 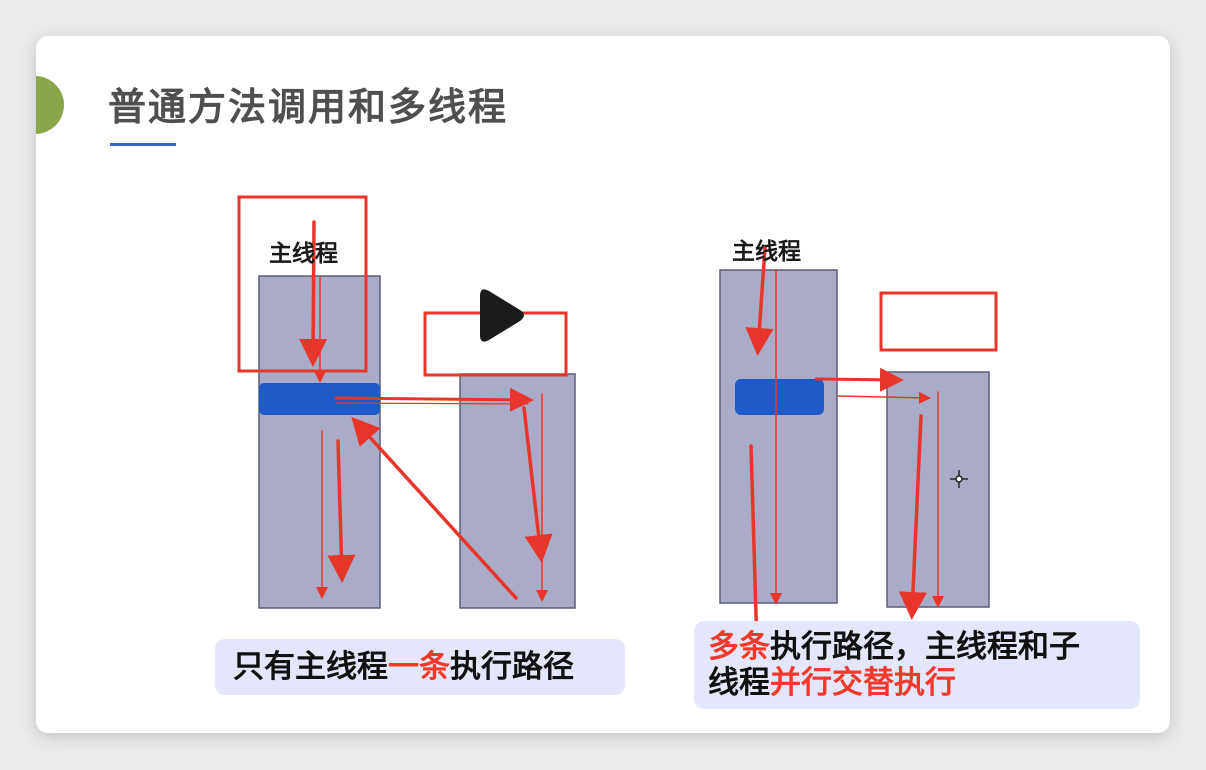 I want to click on arrow-r-start-thread, so click(x=859, y=379).